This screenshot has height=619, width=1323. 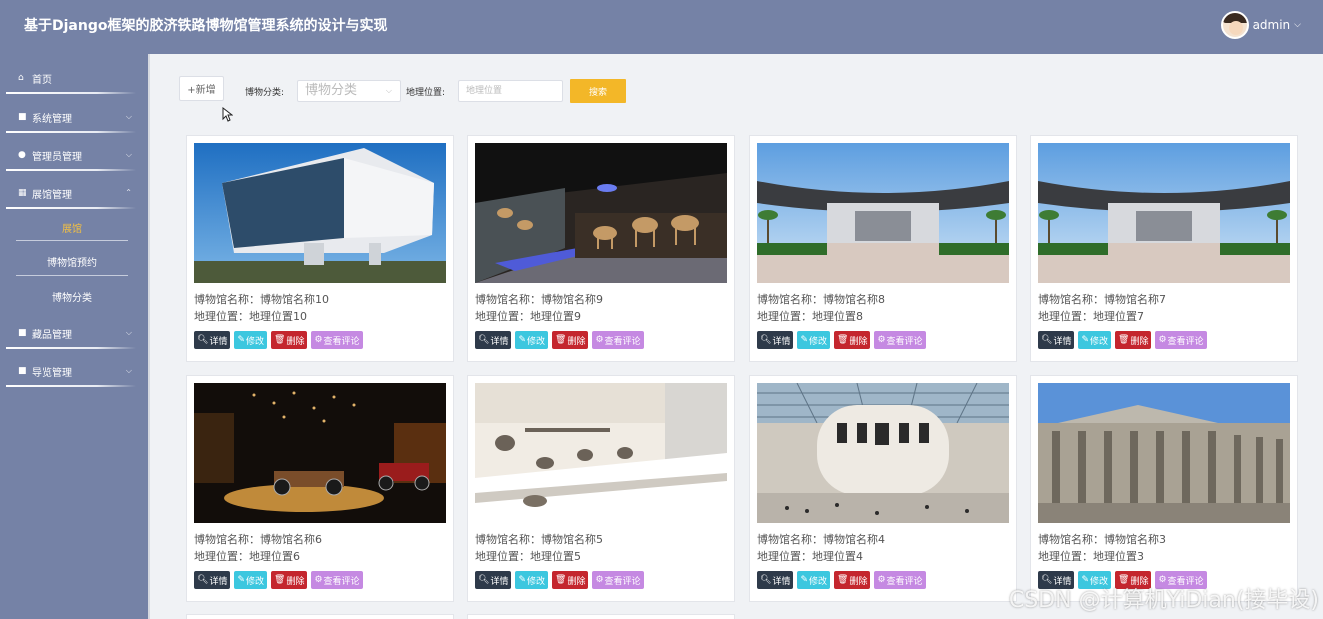 What do you see at coordinates (539, 539) in the screenshot?
I see `museum-name: 博物馆名称：博物馆名称5` at bounding box center [539, 539].